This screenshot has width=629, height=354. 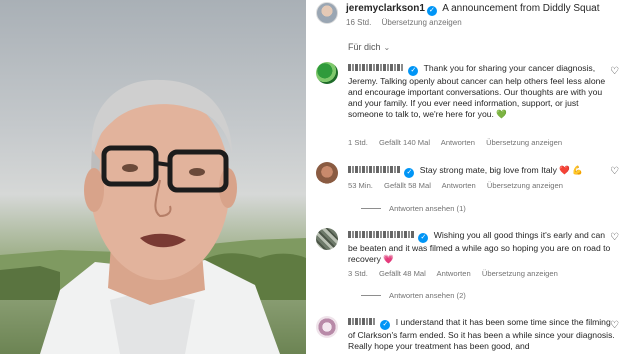 I want to click on author-avatar, so click(x=327, y=13).